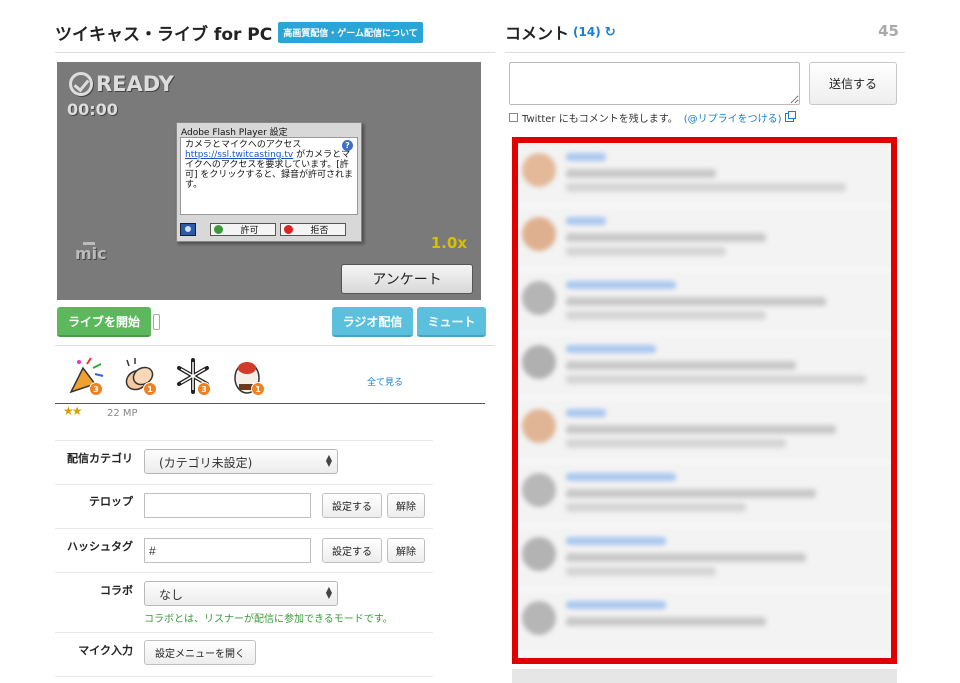 The image size is (960, 683). I want to click on comments-header: コメント (14) ↻, so click(560, 32).